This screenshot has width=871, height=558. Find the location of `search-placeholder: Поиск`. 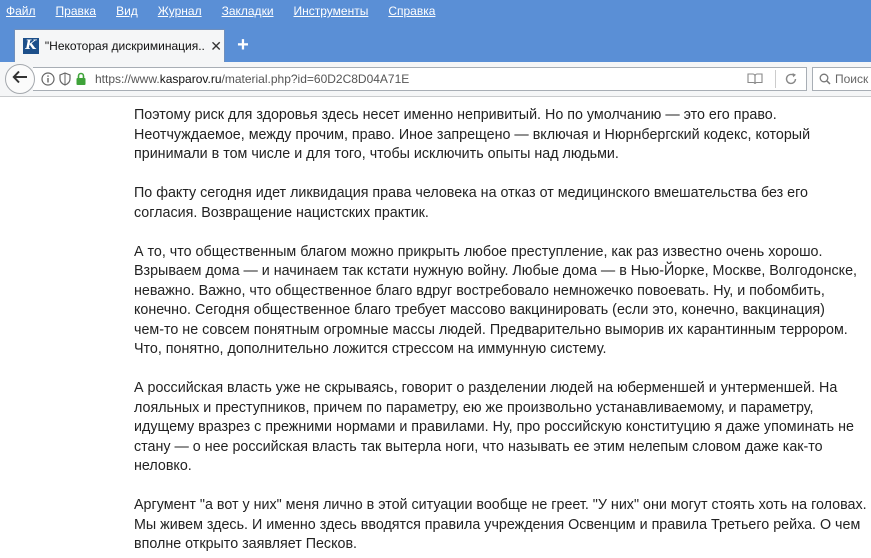

search-placeholder: Поиск is located at coordinates (852, 79).